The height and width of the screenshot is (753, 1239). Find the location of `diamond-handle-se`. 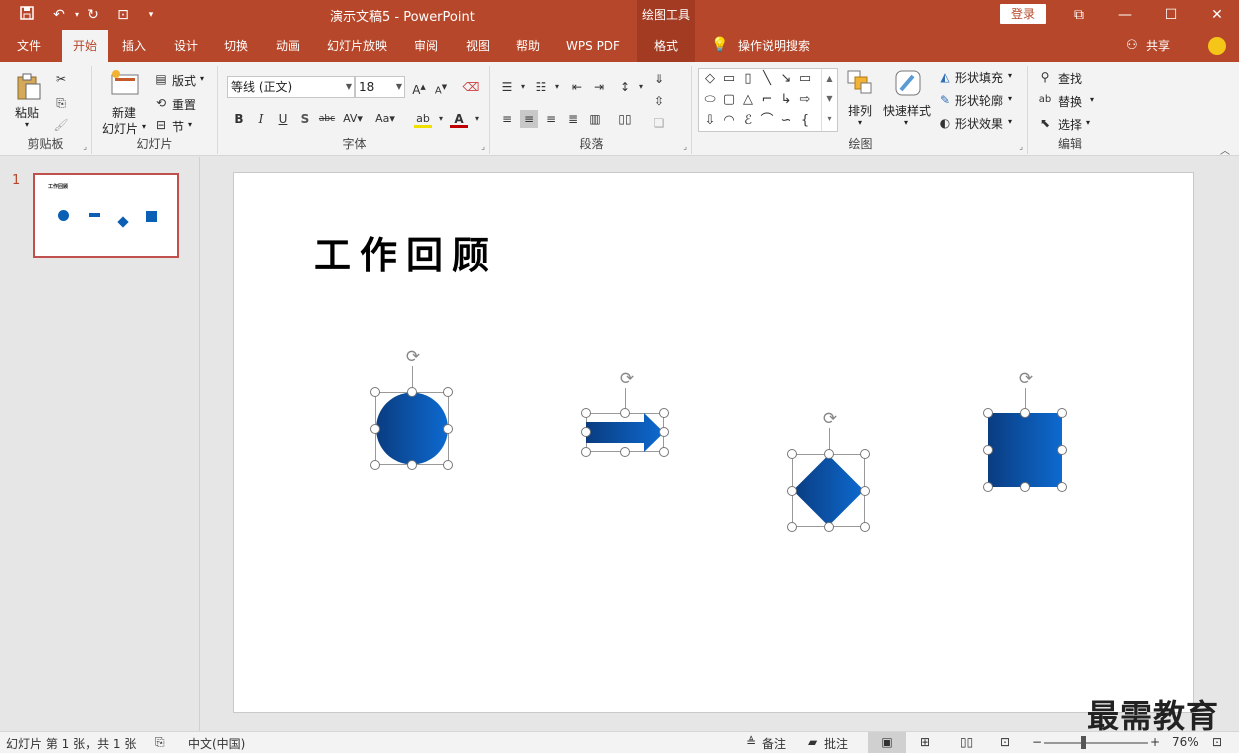

diamond-handle-se is located at coordinates (865, 527).